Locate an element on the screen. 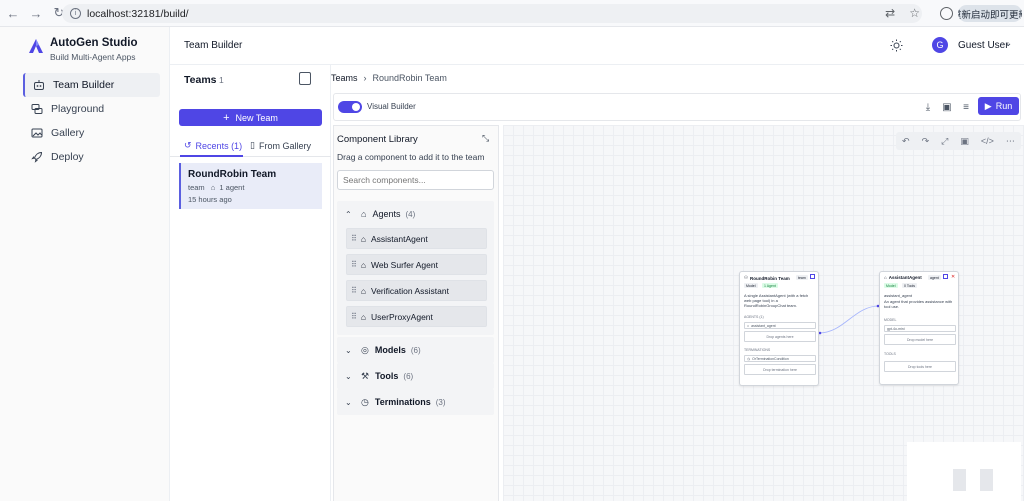  validate-list-icon: ≡ is located at coordinates (966, 107).